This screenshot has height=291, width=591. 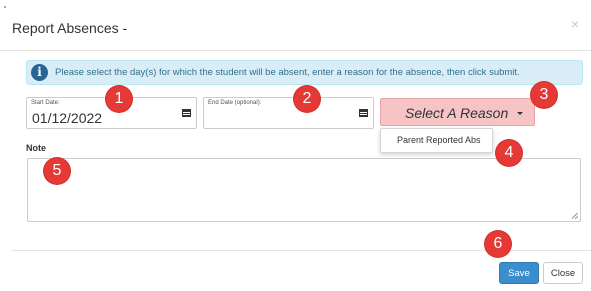 I want to click on annotation-marker-4: 4, so click(x=509, y=153).